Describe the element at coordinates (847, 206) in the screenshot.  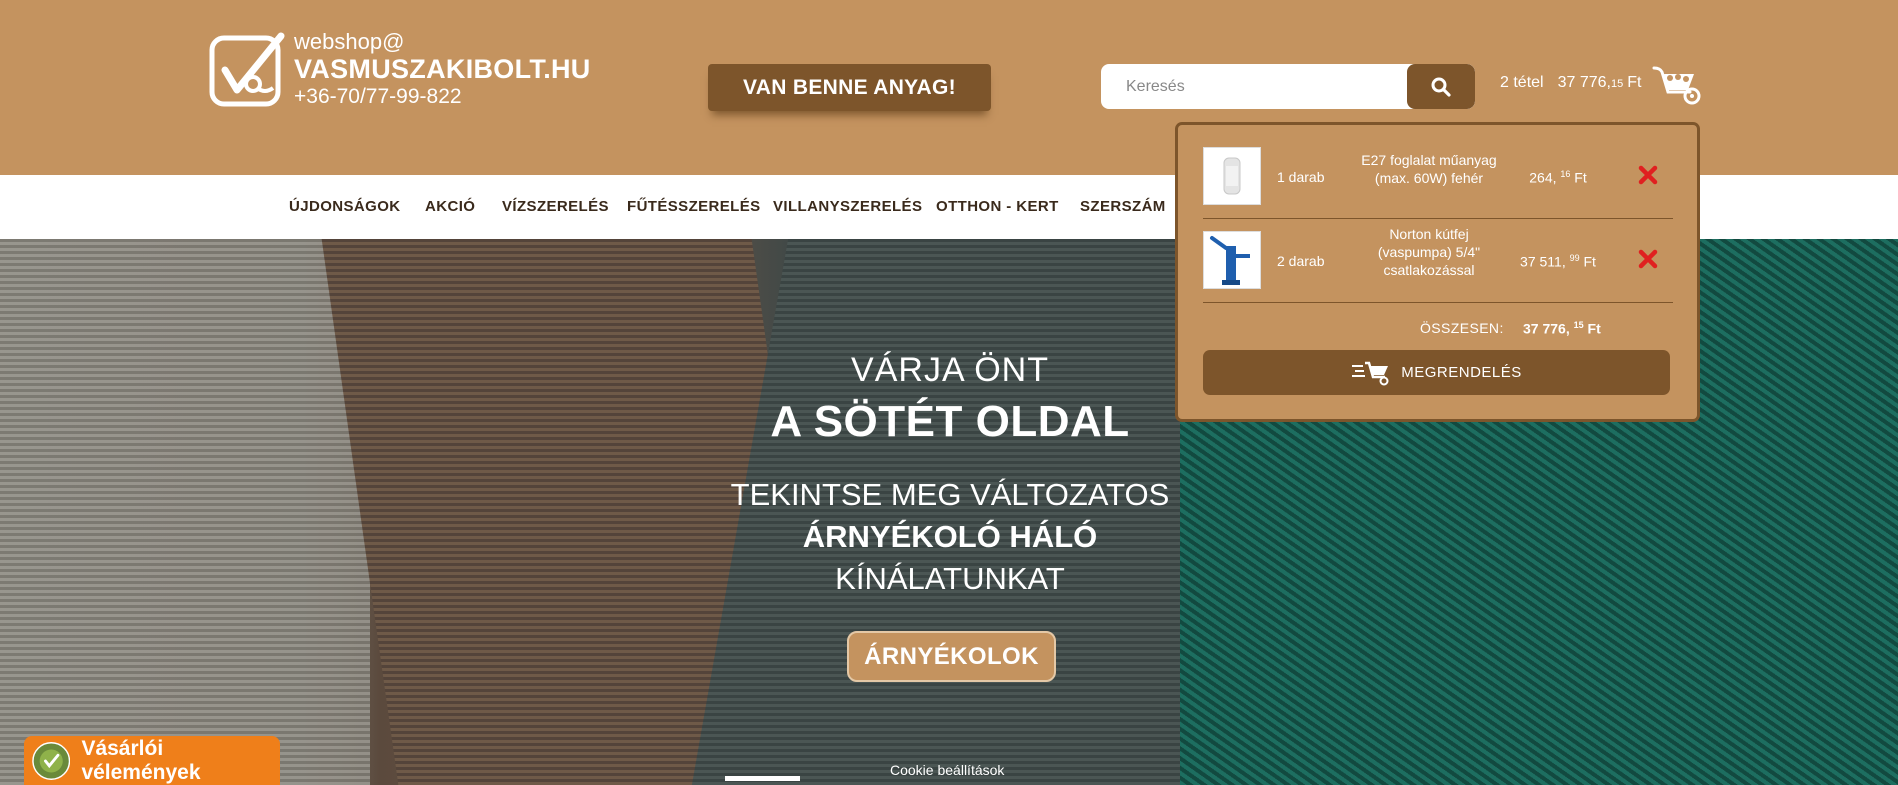
I see `nav-item-villanyszereles: VILLANYSZERELÉS` at that location.